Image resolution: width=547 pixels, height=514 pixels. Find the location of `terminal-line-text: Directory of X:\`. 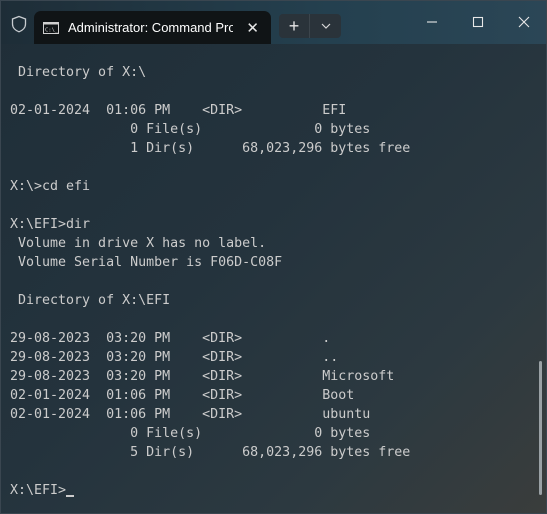

terminal-line-text: Directory of X:\ is located at coordinates (78, 72).